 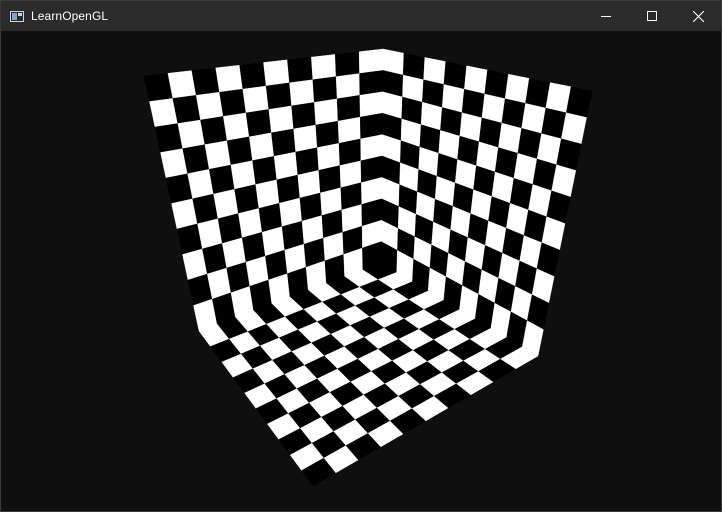 I want to click on window-app-icon, so click(x=17, y=16).